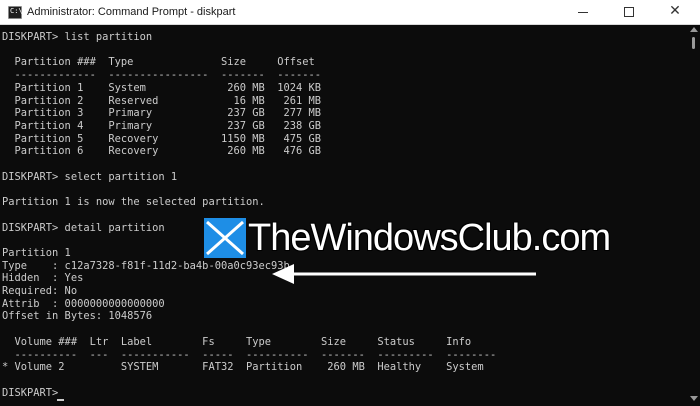 The image size is (700, 406). I want to click on console-line: Partition 1, so click(36, 252).